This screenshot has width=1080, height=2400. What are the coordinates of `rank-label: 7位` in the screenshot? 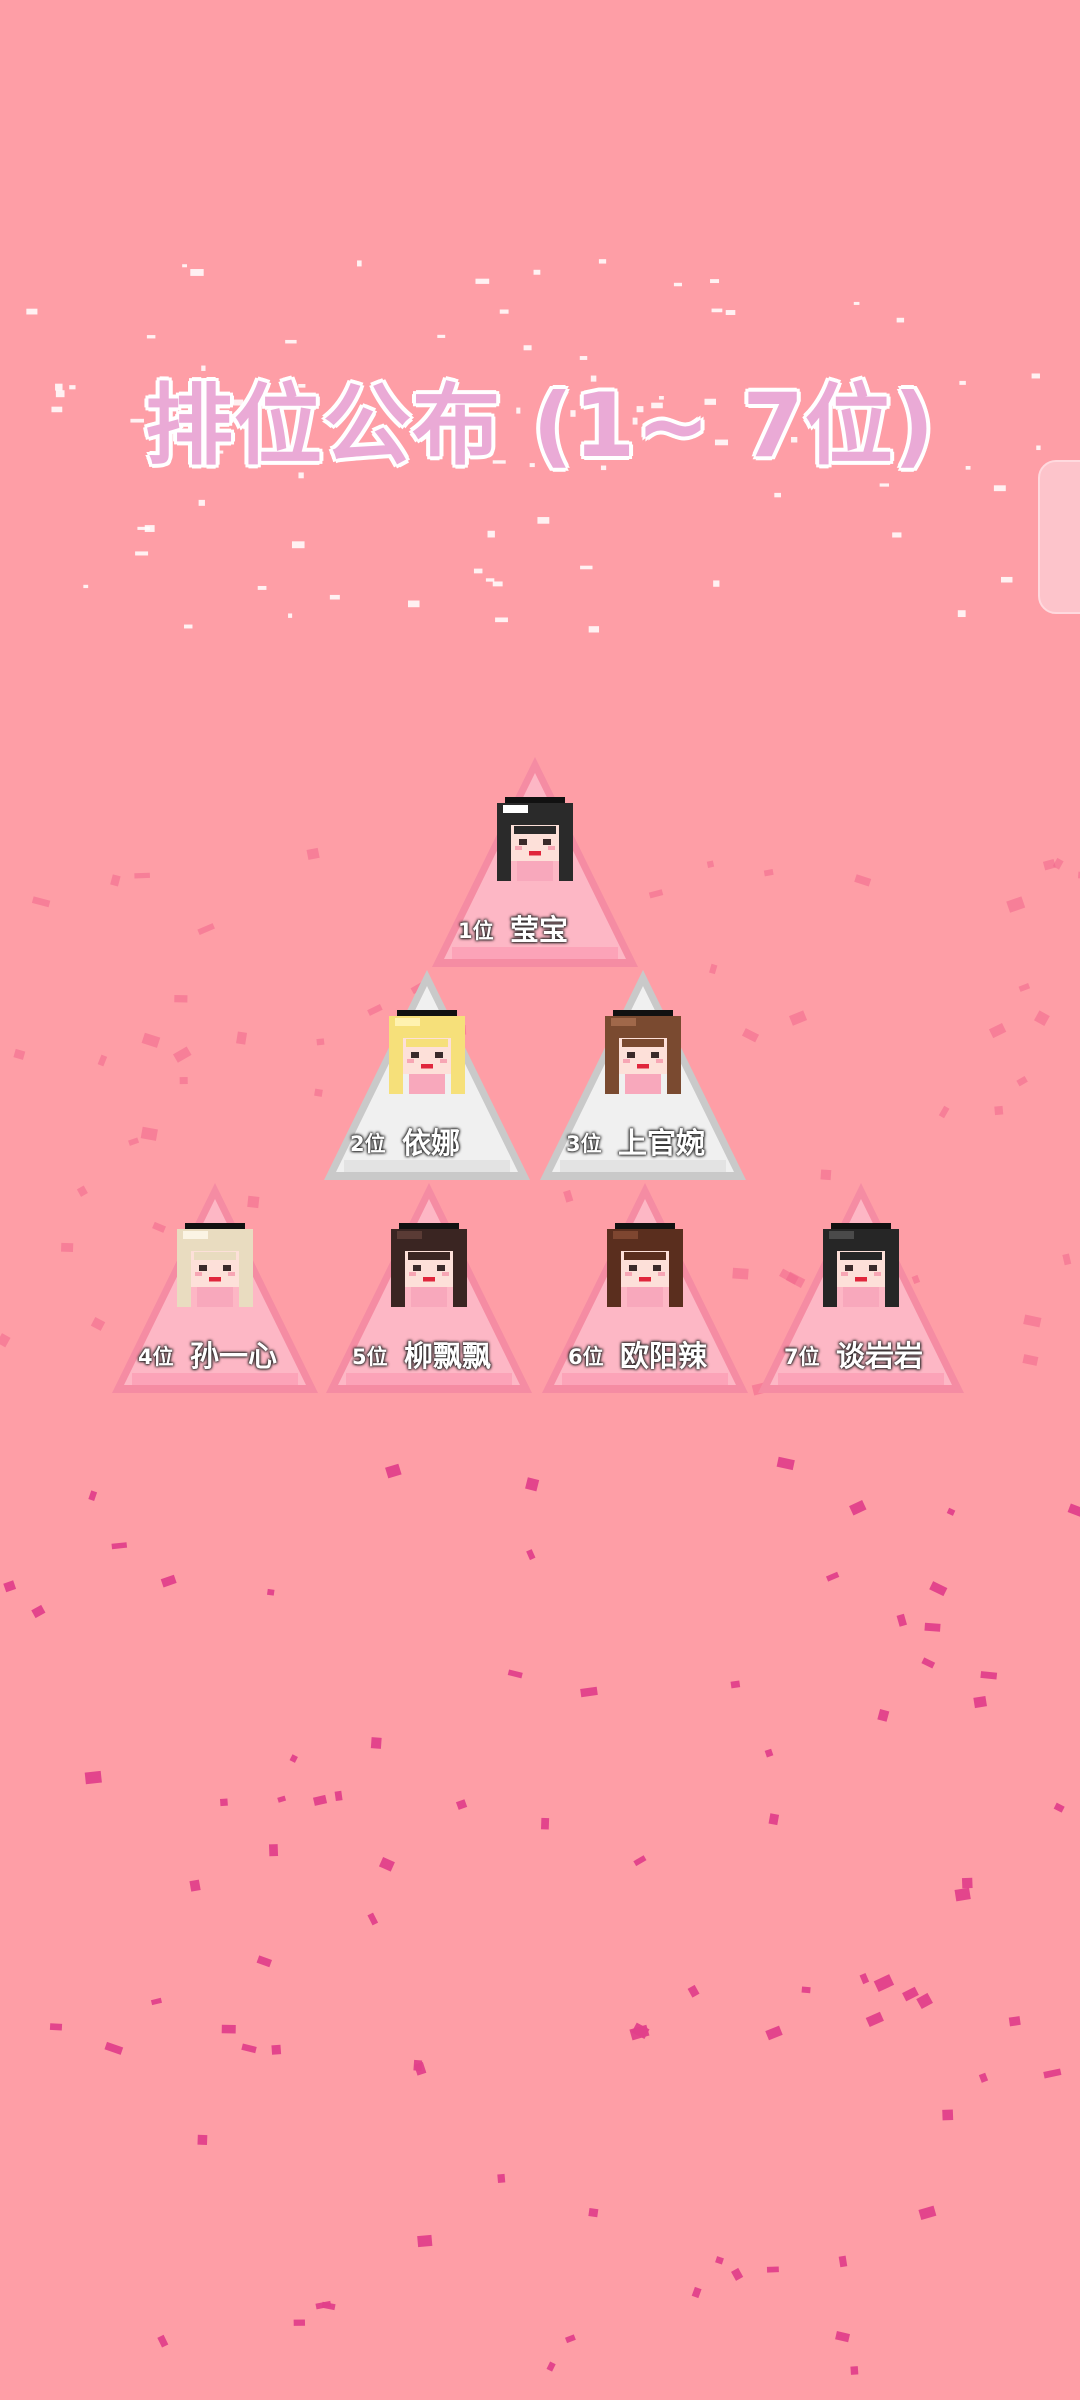 It's located at (802, 1357).